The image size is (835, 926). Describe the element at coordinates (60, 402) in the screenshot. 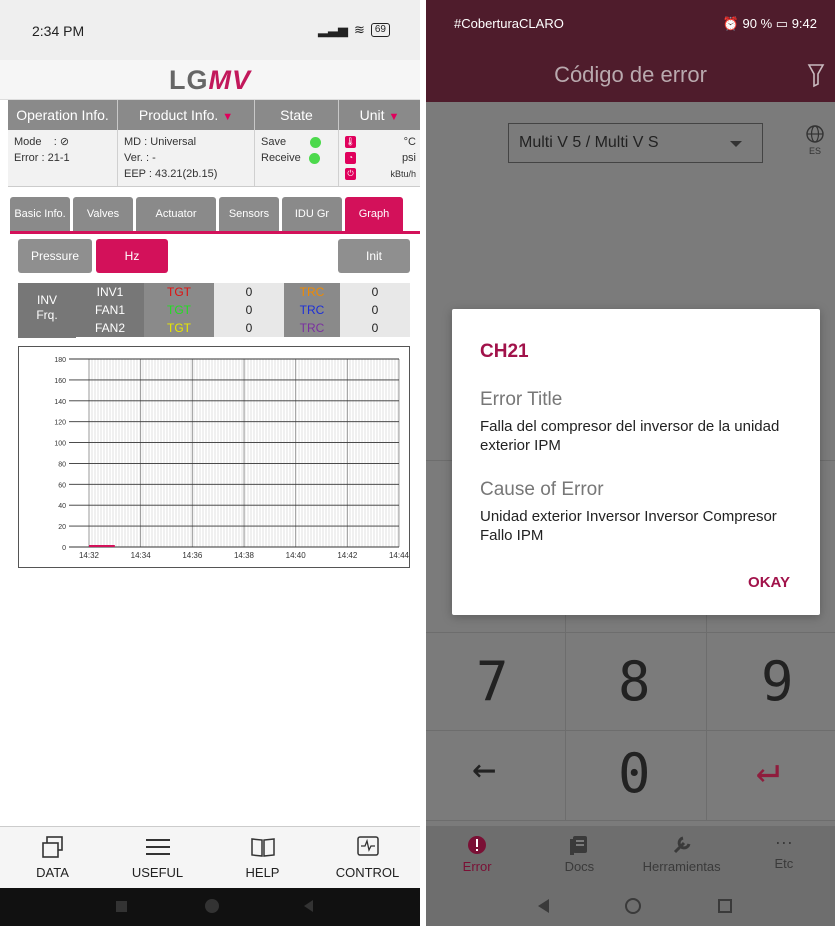

I see `y-tick-label: 140` at that location.